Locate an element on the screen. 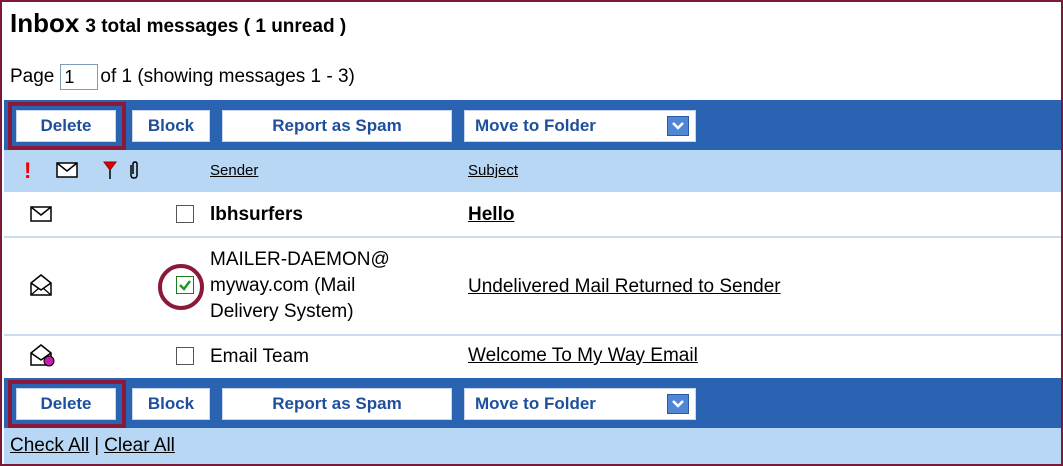  sender-line: MAILER-DAEMON@ is located at coordinates (300, 259).